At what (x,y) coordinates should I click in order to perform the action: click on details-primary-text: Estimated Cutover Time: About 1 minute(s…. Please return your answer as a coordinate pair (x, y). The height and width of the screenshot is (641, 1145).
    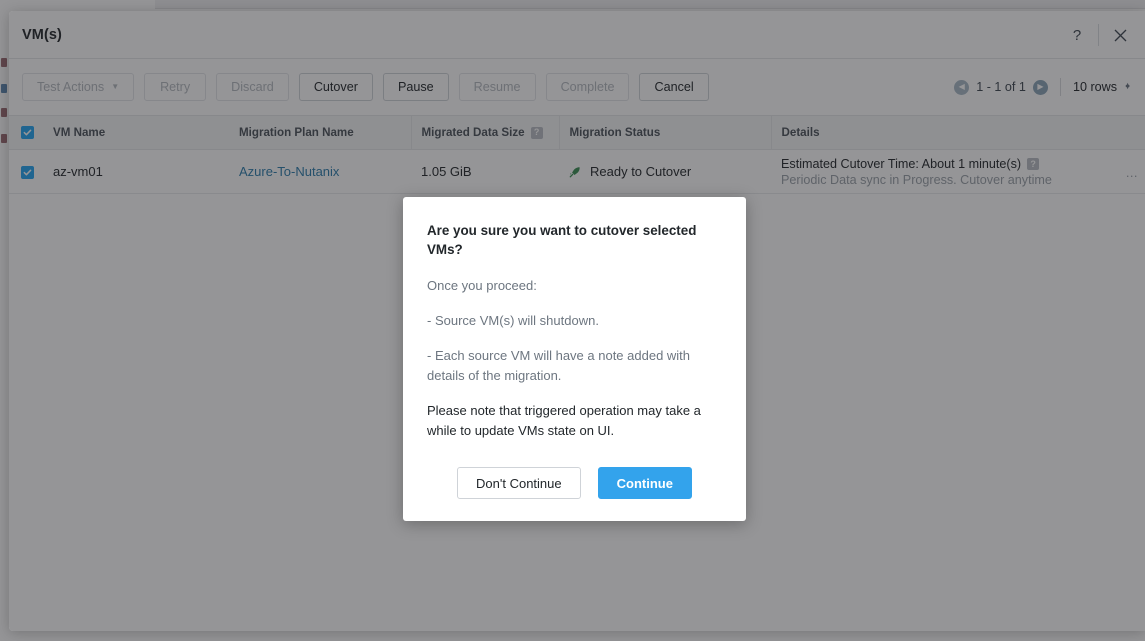
    Looking at the image, I should click on (952, 164).